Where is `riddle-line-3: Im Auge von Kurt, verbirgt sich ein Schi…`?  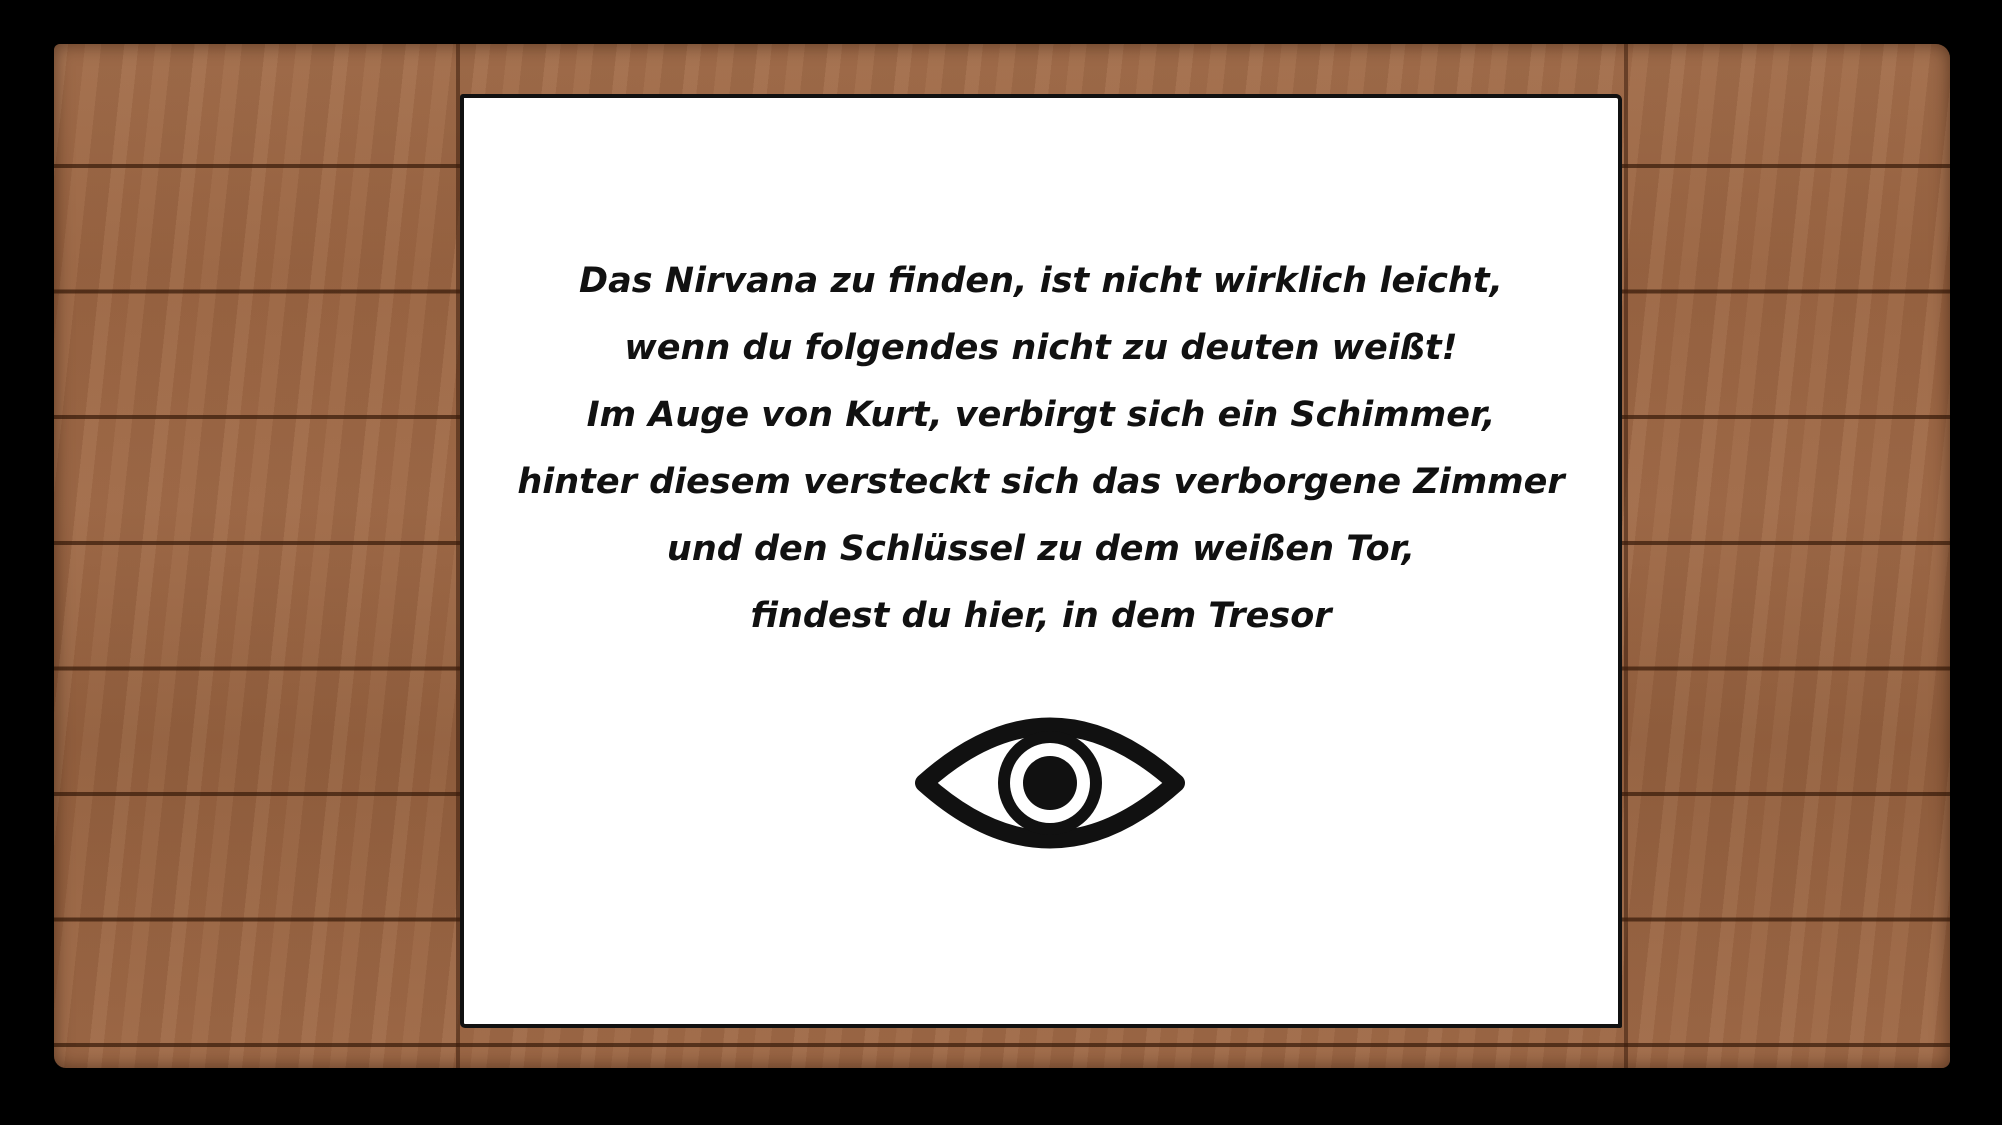 riddle-line-3: Im Auge von Kurt, verbirgt sich ein Schi… is located at coordinates (1041, 415).